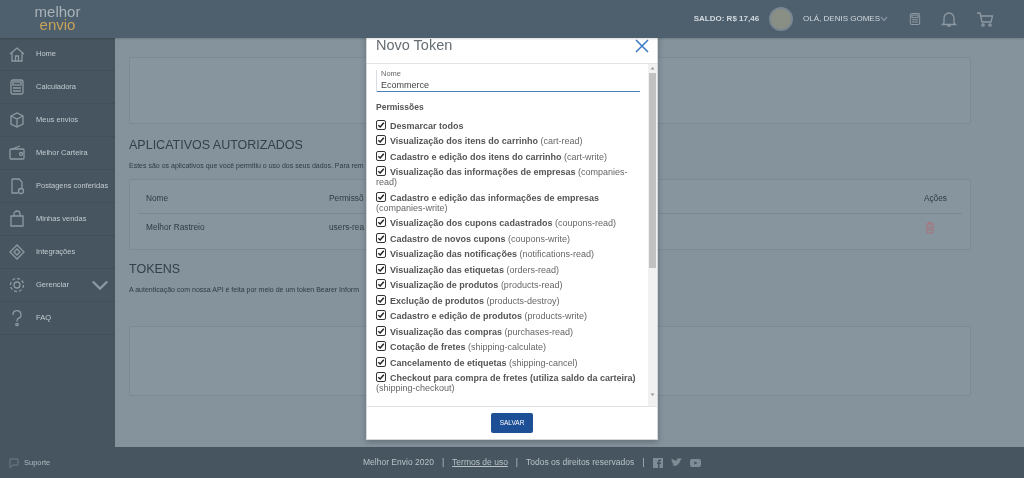 This screenshot has height=478, width=1024. What do you see at coordinates (580, 462) in the screenshot?
I see `rights-text: Todos os direitos reservados` at bounding box center [580, 462].